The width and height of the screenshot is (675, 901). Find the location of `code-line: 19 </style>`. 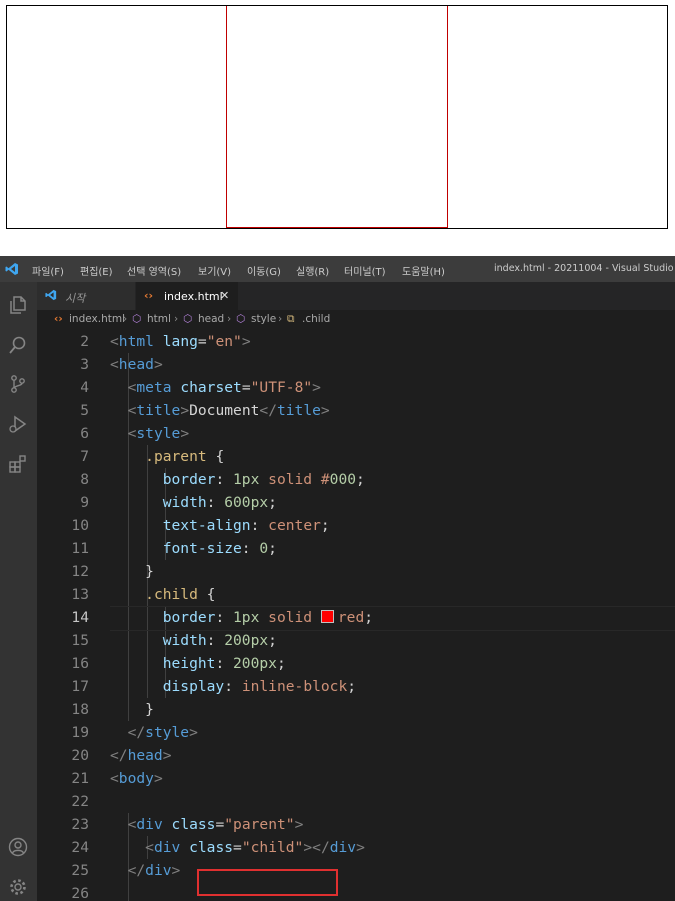

code-line: 19 </style> is located at coordinates (356, 732).